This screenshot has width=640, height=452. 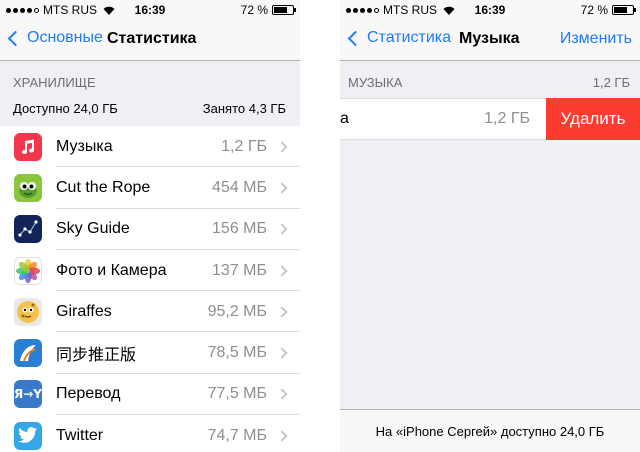 I want to click on app-size: 95,2 МБ, so click(x=237, y=311).